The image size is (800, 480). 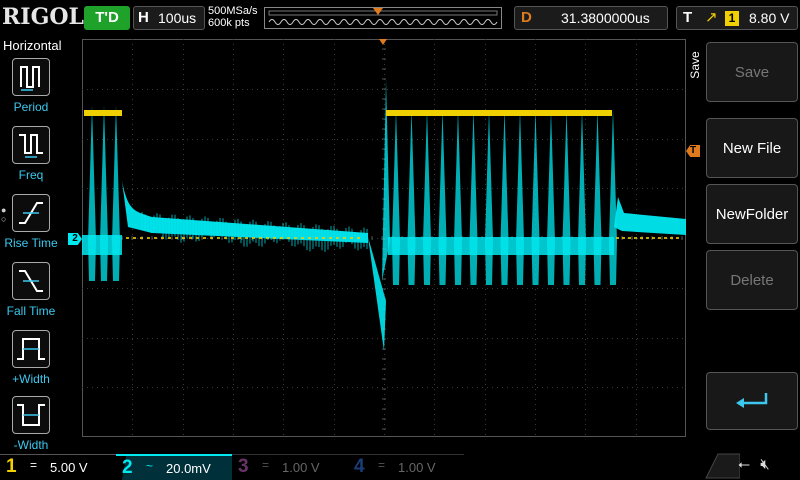 What do you see at coordinates (31, 77) in the screenshot?
I see `period-icon` at bounding box center [31, 77].